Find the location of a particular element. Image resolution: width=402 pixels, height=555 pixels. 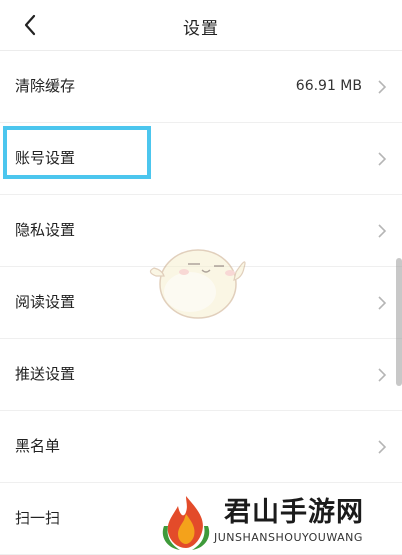

page-title: 设置 is located at coordinates (201, 29).